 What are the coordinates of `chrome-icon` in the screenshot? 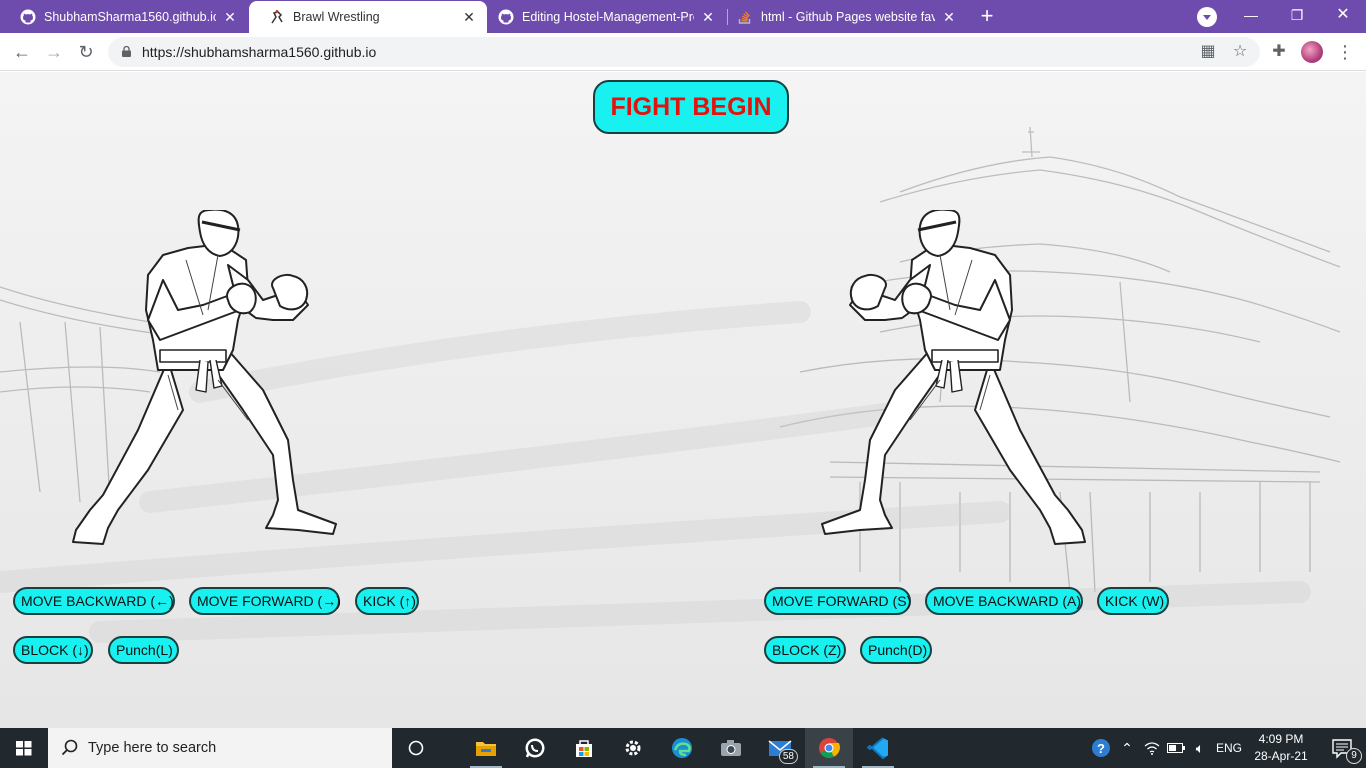 It's located at (829, 748).